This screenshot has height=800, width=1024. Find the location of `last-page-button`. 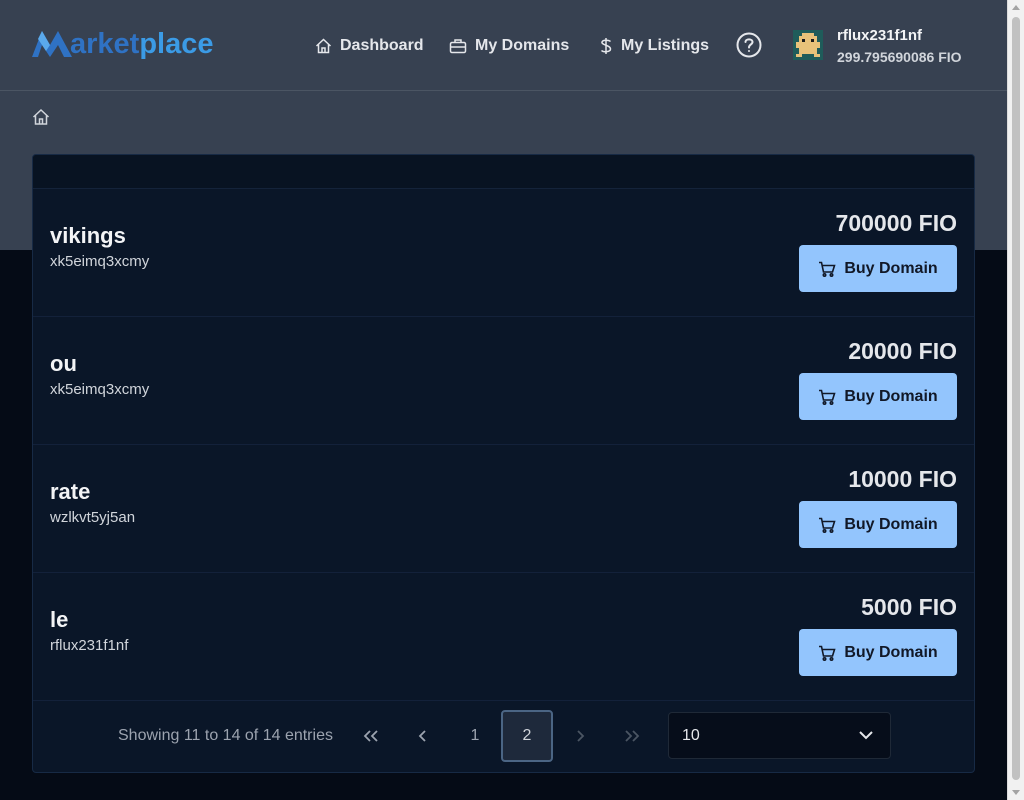

last-page-button is located at coordinates (632, 736).